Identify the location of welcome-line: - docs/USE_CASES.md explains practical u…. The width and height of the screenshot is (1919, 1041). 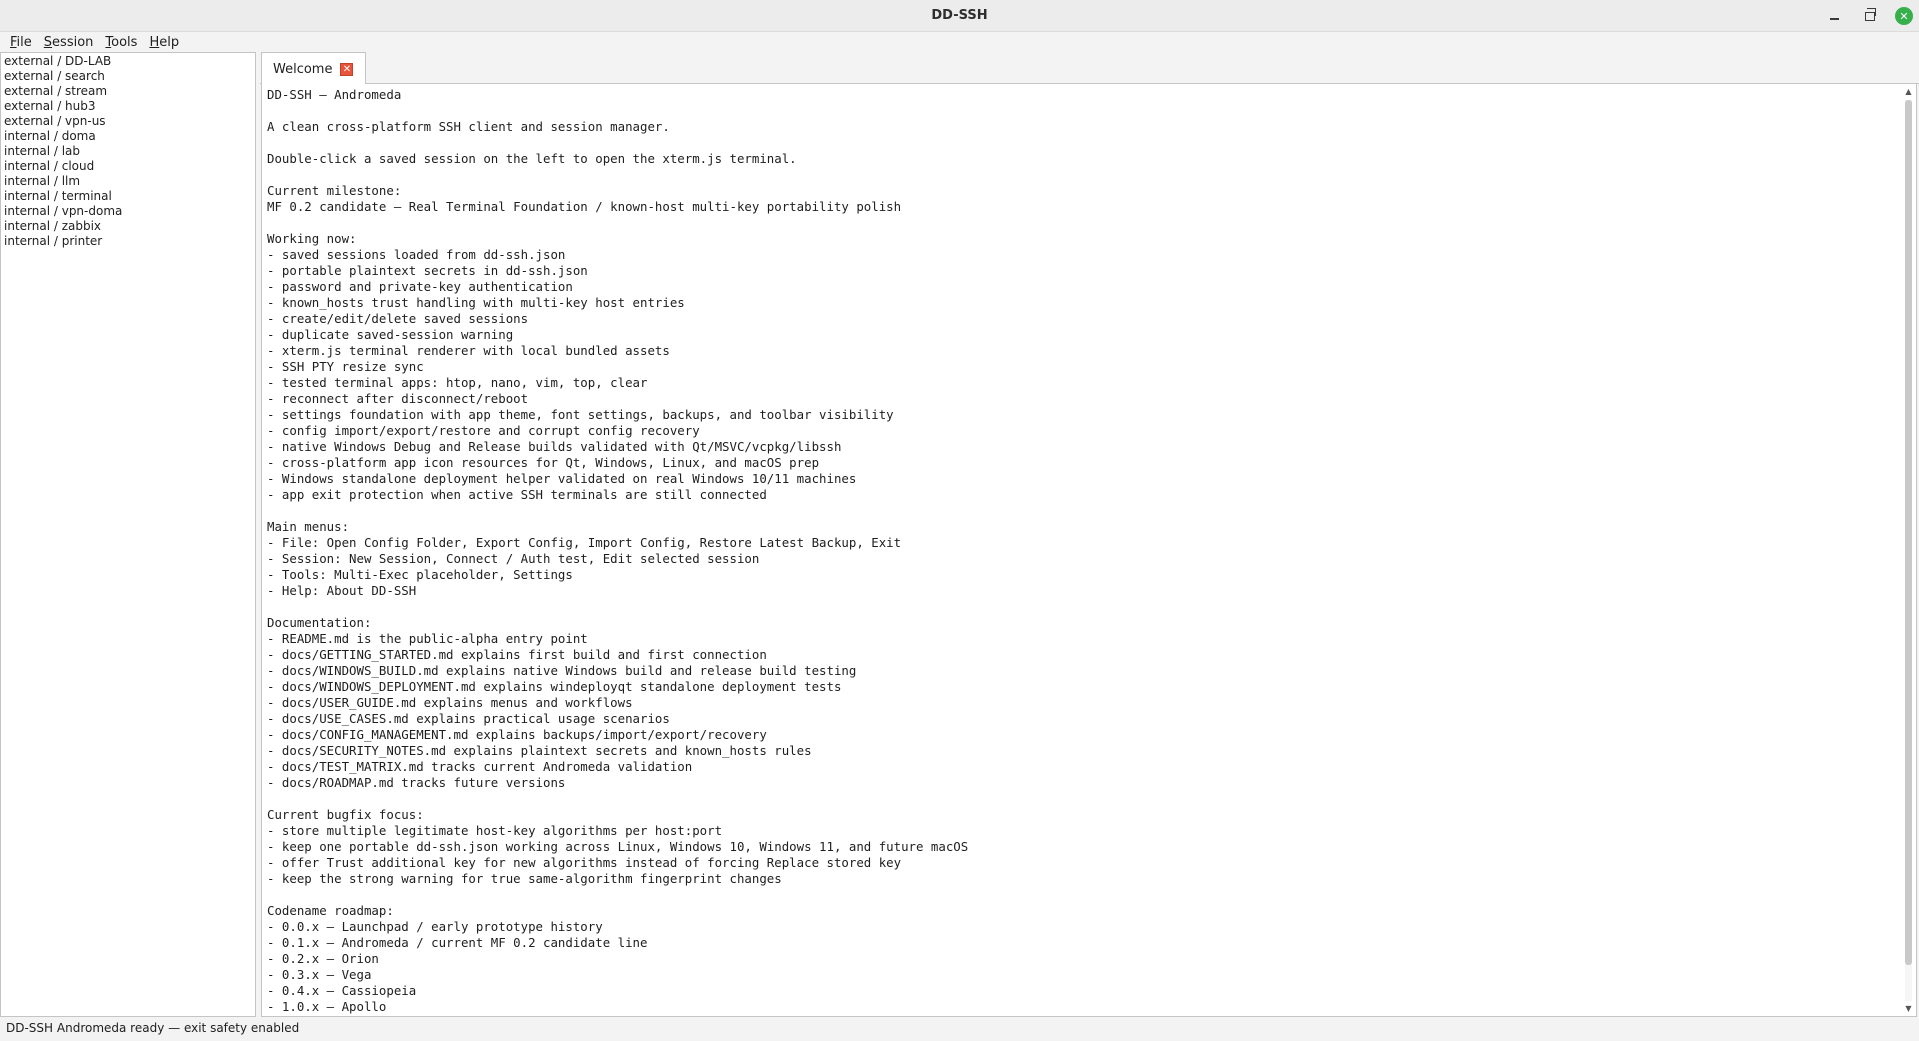
(468, 718).